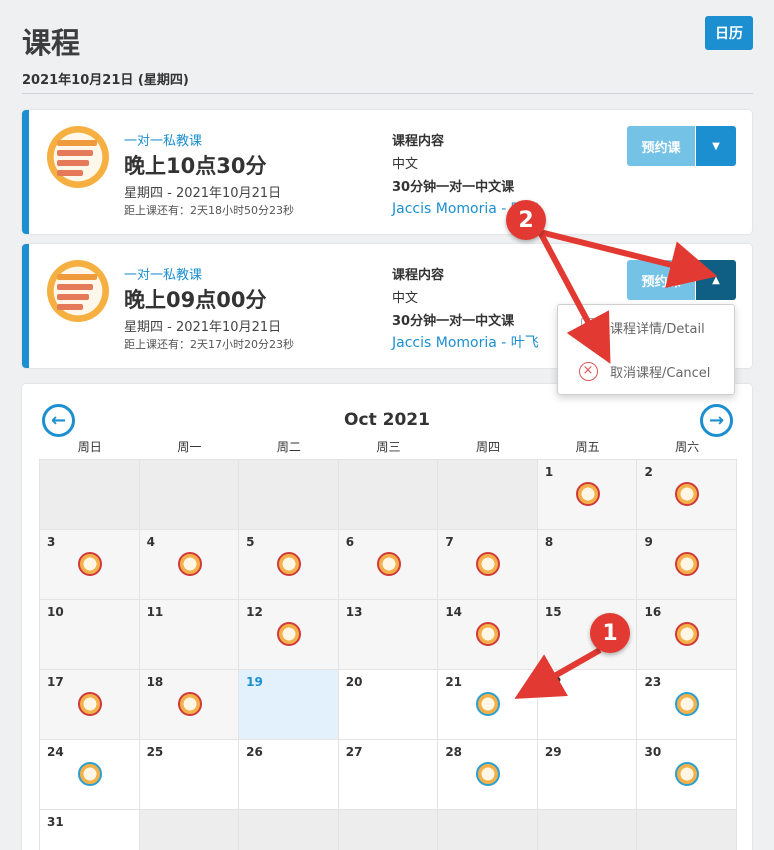  What do you see at coordinates (389, 495) in the screenshot?
I see `calendar-week-row: 12` at bounding box center [389, 495].